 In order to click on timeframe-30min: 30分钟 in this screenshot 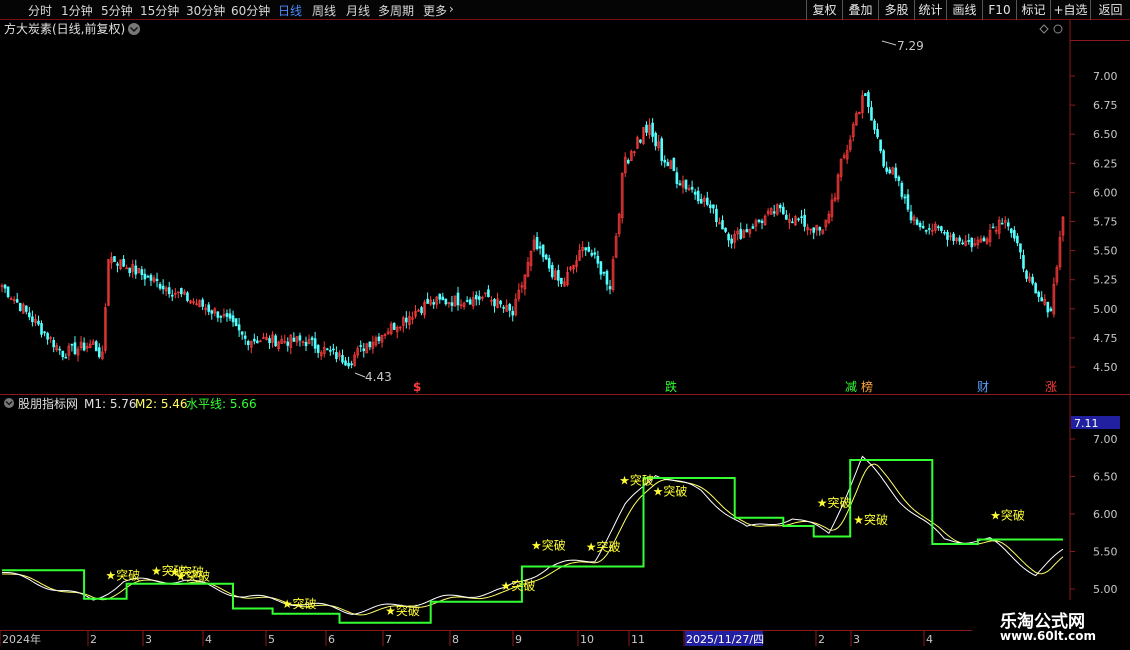, I will do `click(205, 10)`.